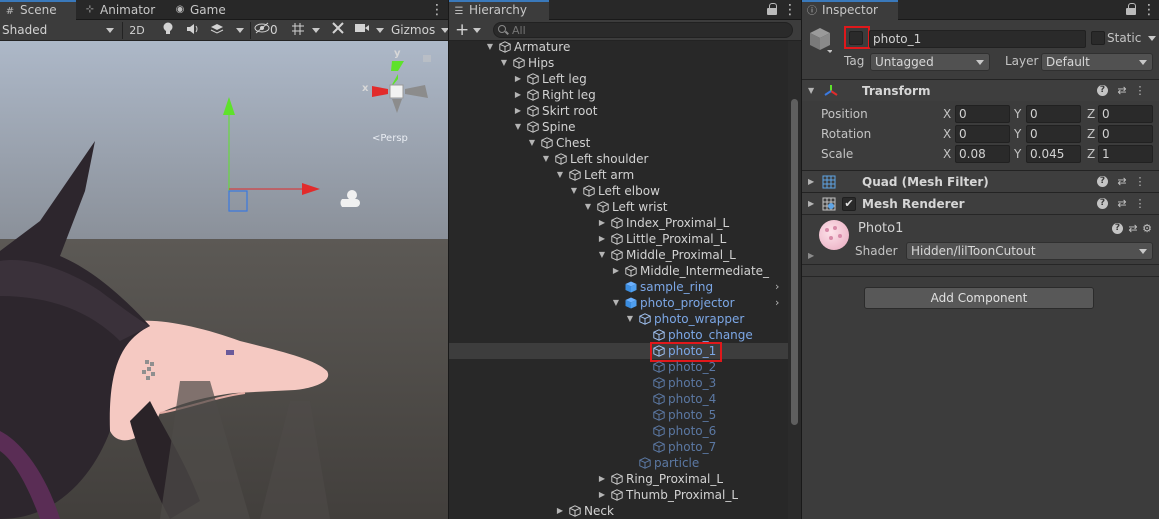 The height and width of the screenshot is (519, 1159). Describe the element at coordinates (1053, 154) in the screenshot. I see `scale-y-field: 0.045` at that location.